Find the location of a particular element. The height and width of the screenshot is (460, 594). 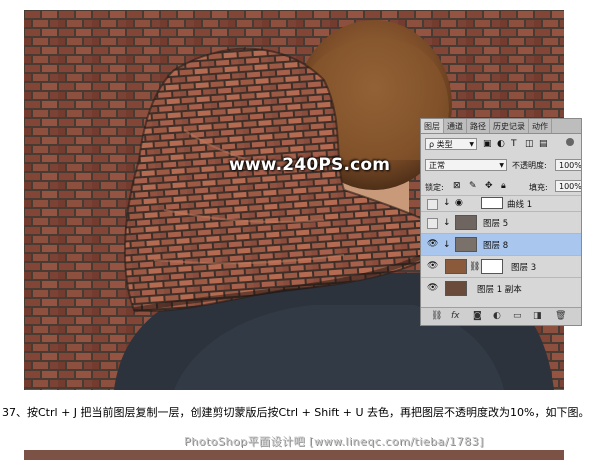

lock-transparent-icon: ⊠ is located at coordinates (457, 186).